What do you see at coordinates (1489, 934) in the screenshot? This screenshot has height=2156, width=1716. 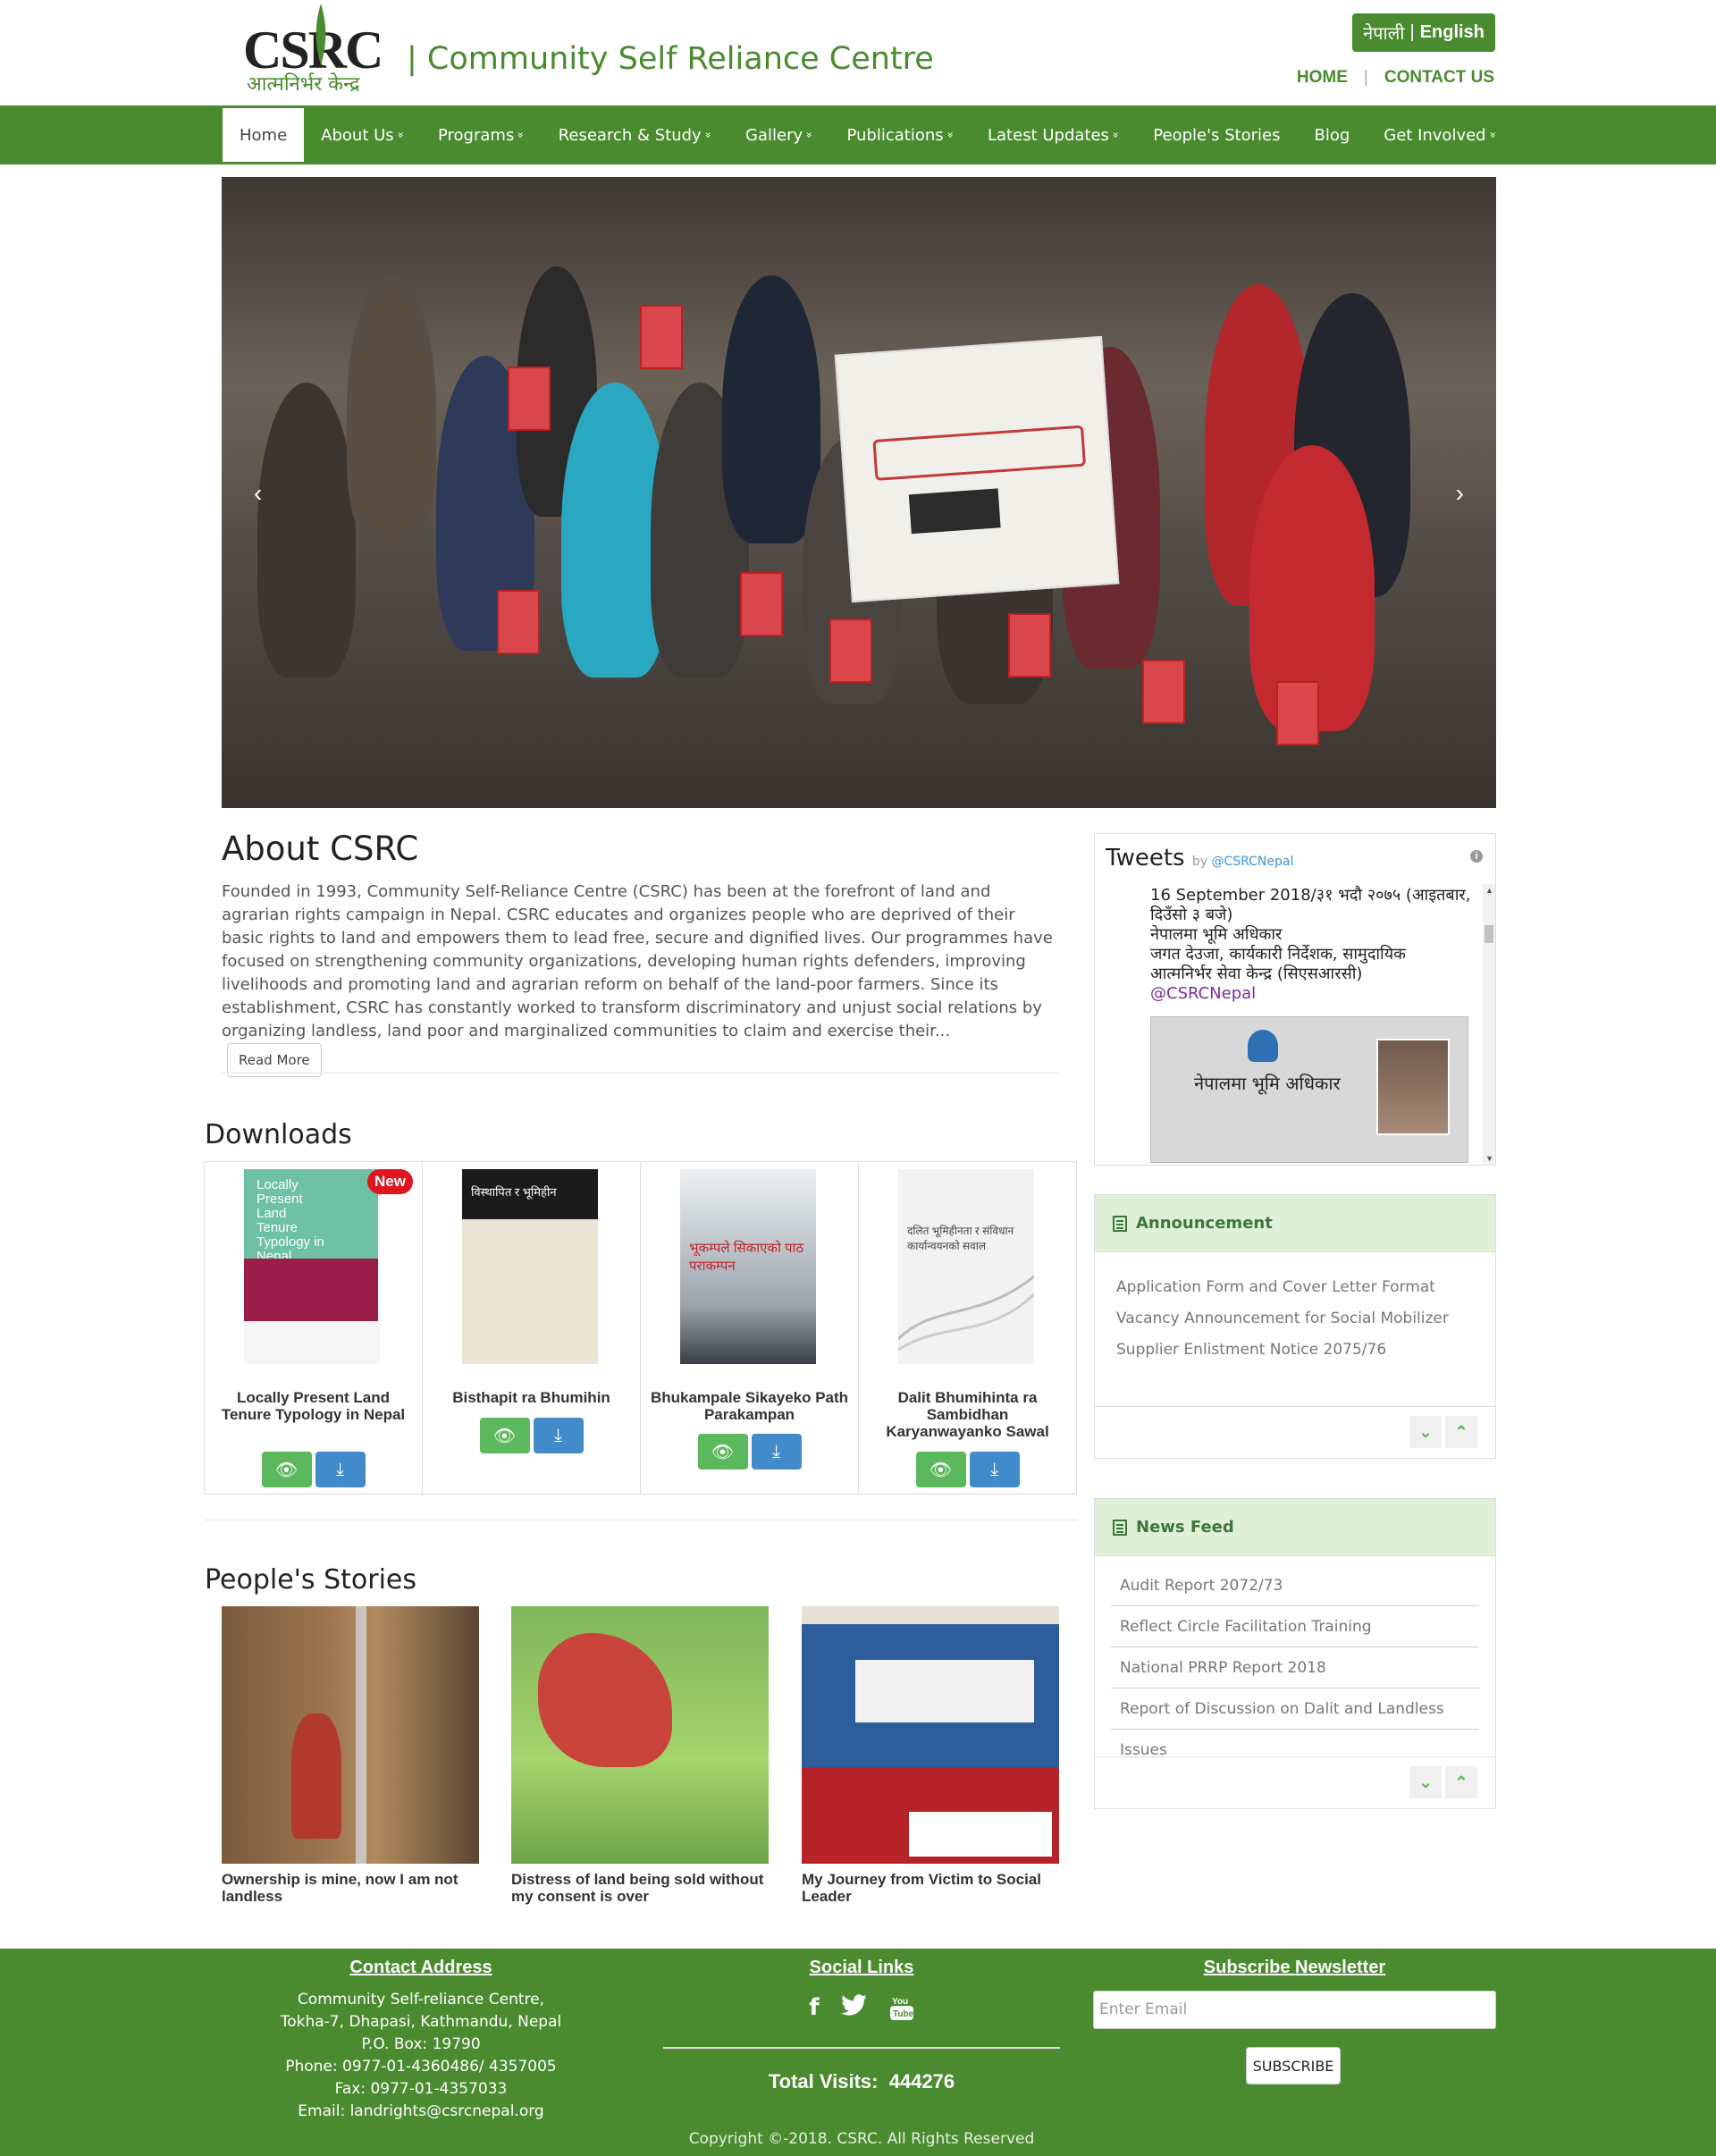 I see `scrollbar-thumb` at bounding box center [1489, 934].